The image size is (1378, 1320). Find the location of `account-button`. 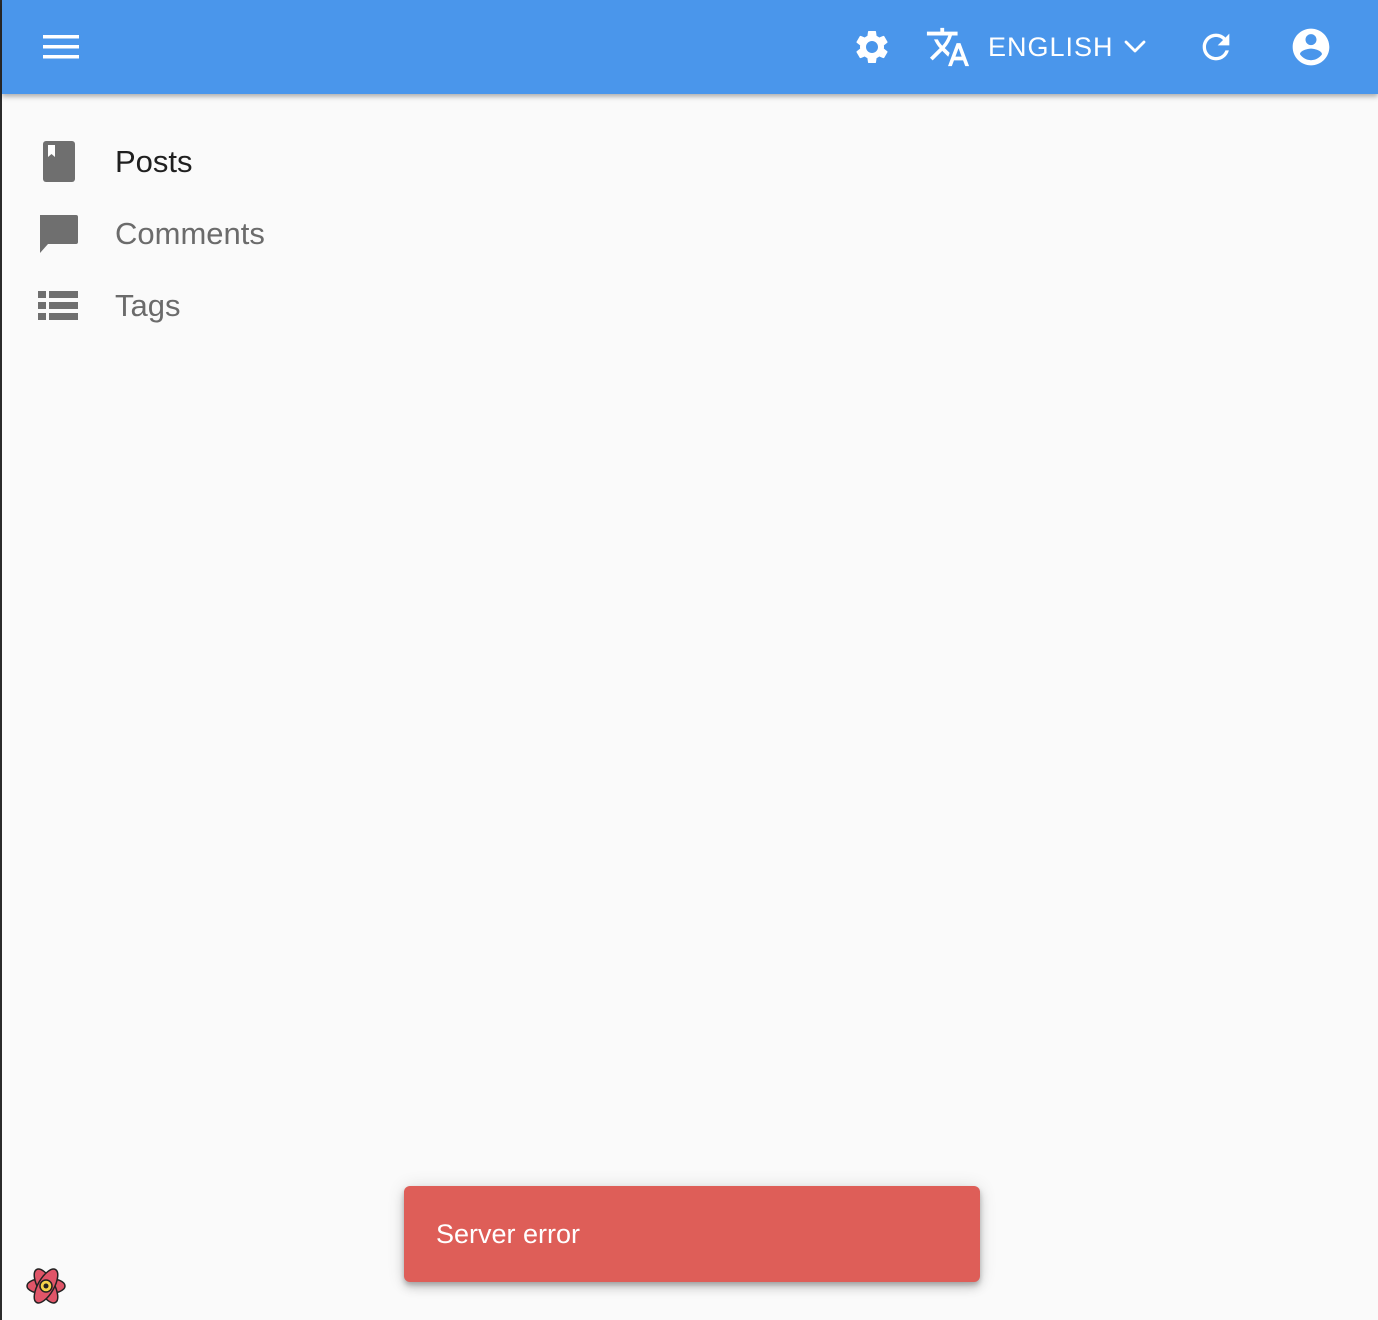

account-button is located at coordinates (1311, 47).